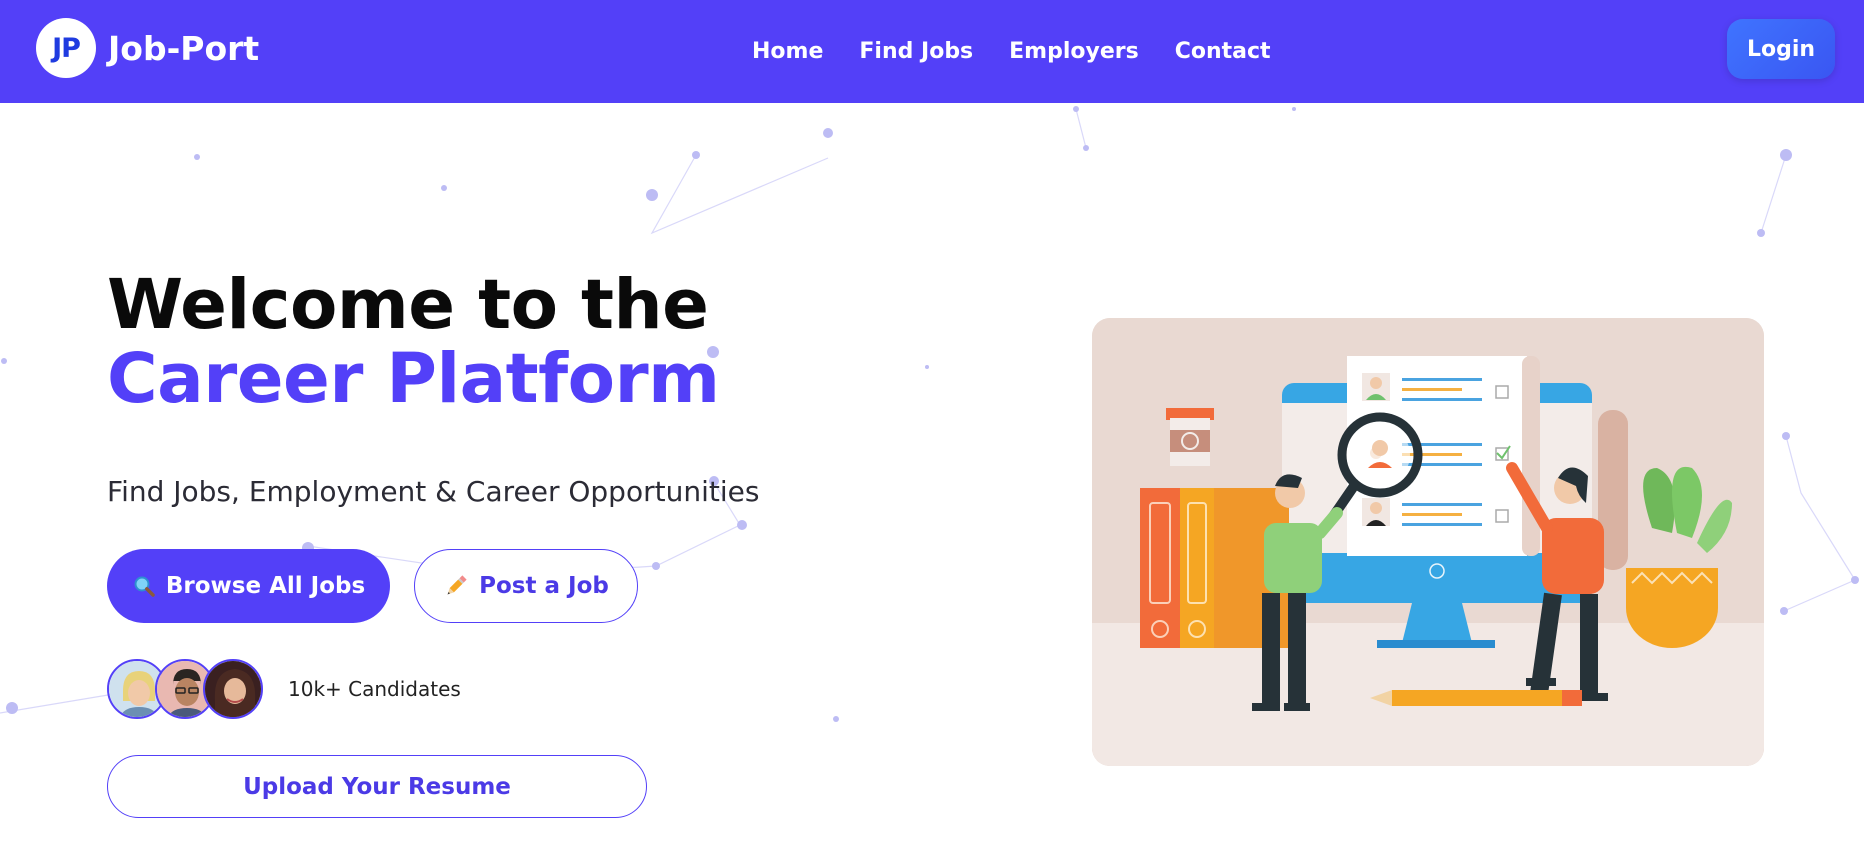 This screenshot has height=859, width=1864. What do you see at coordinates (374, 689) in the screenshot?
I see `candidates-count: 10k+ Candidates` at bounding box center [374, 689].